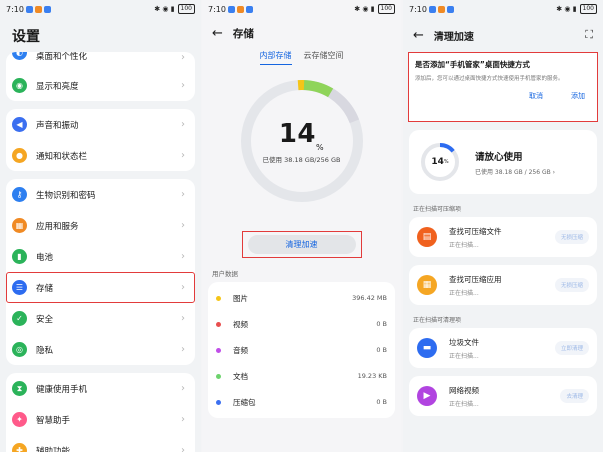  What do you see at coordinates (100, 124) in the screenshot?
I see `settings-item: ◀ 声音和振动 ›` at bounding box center [100, 124].